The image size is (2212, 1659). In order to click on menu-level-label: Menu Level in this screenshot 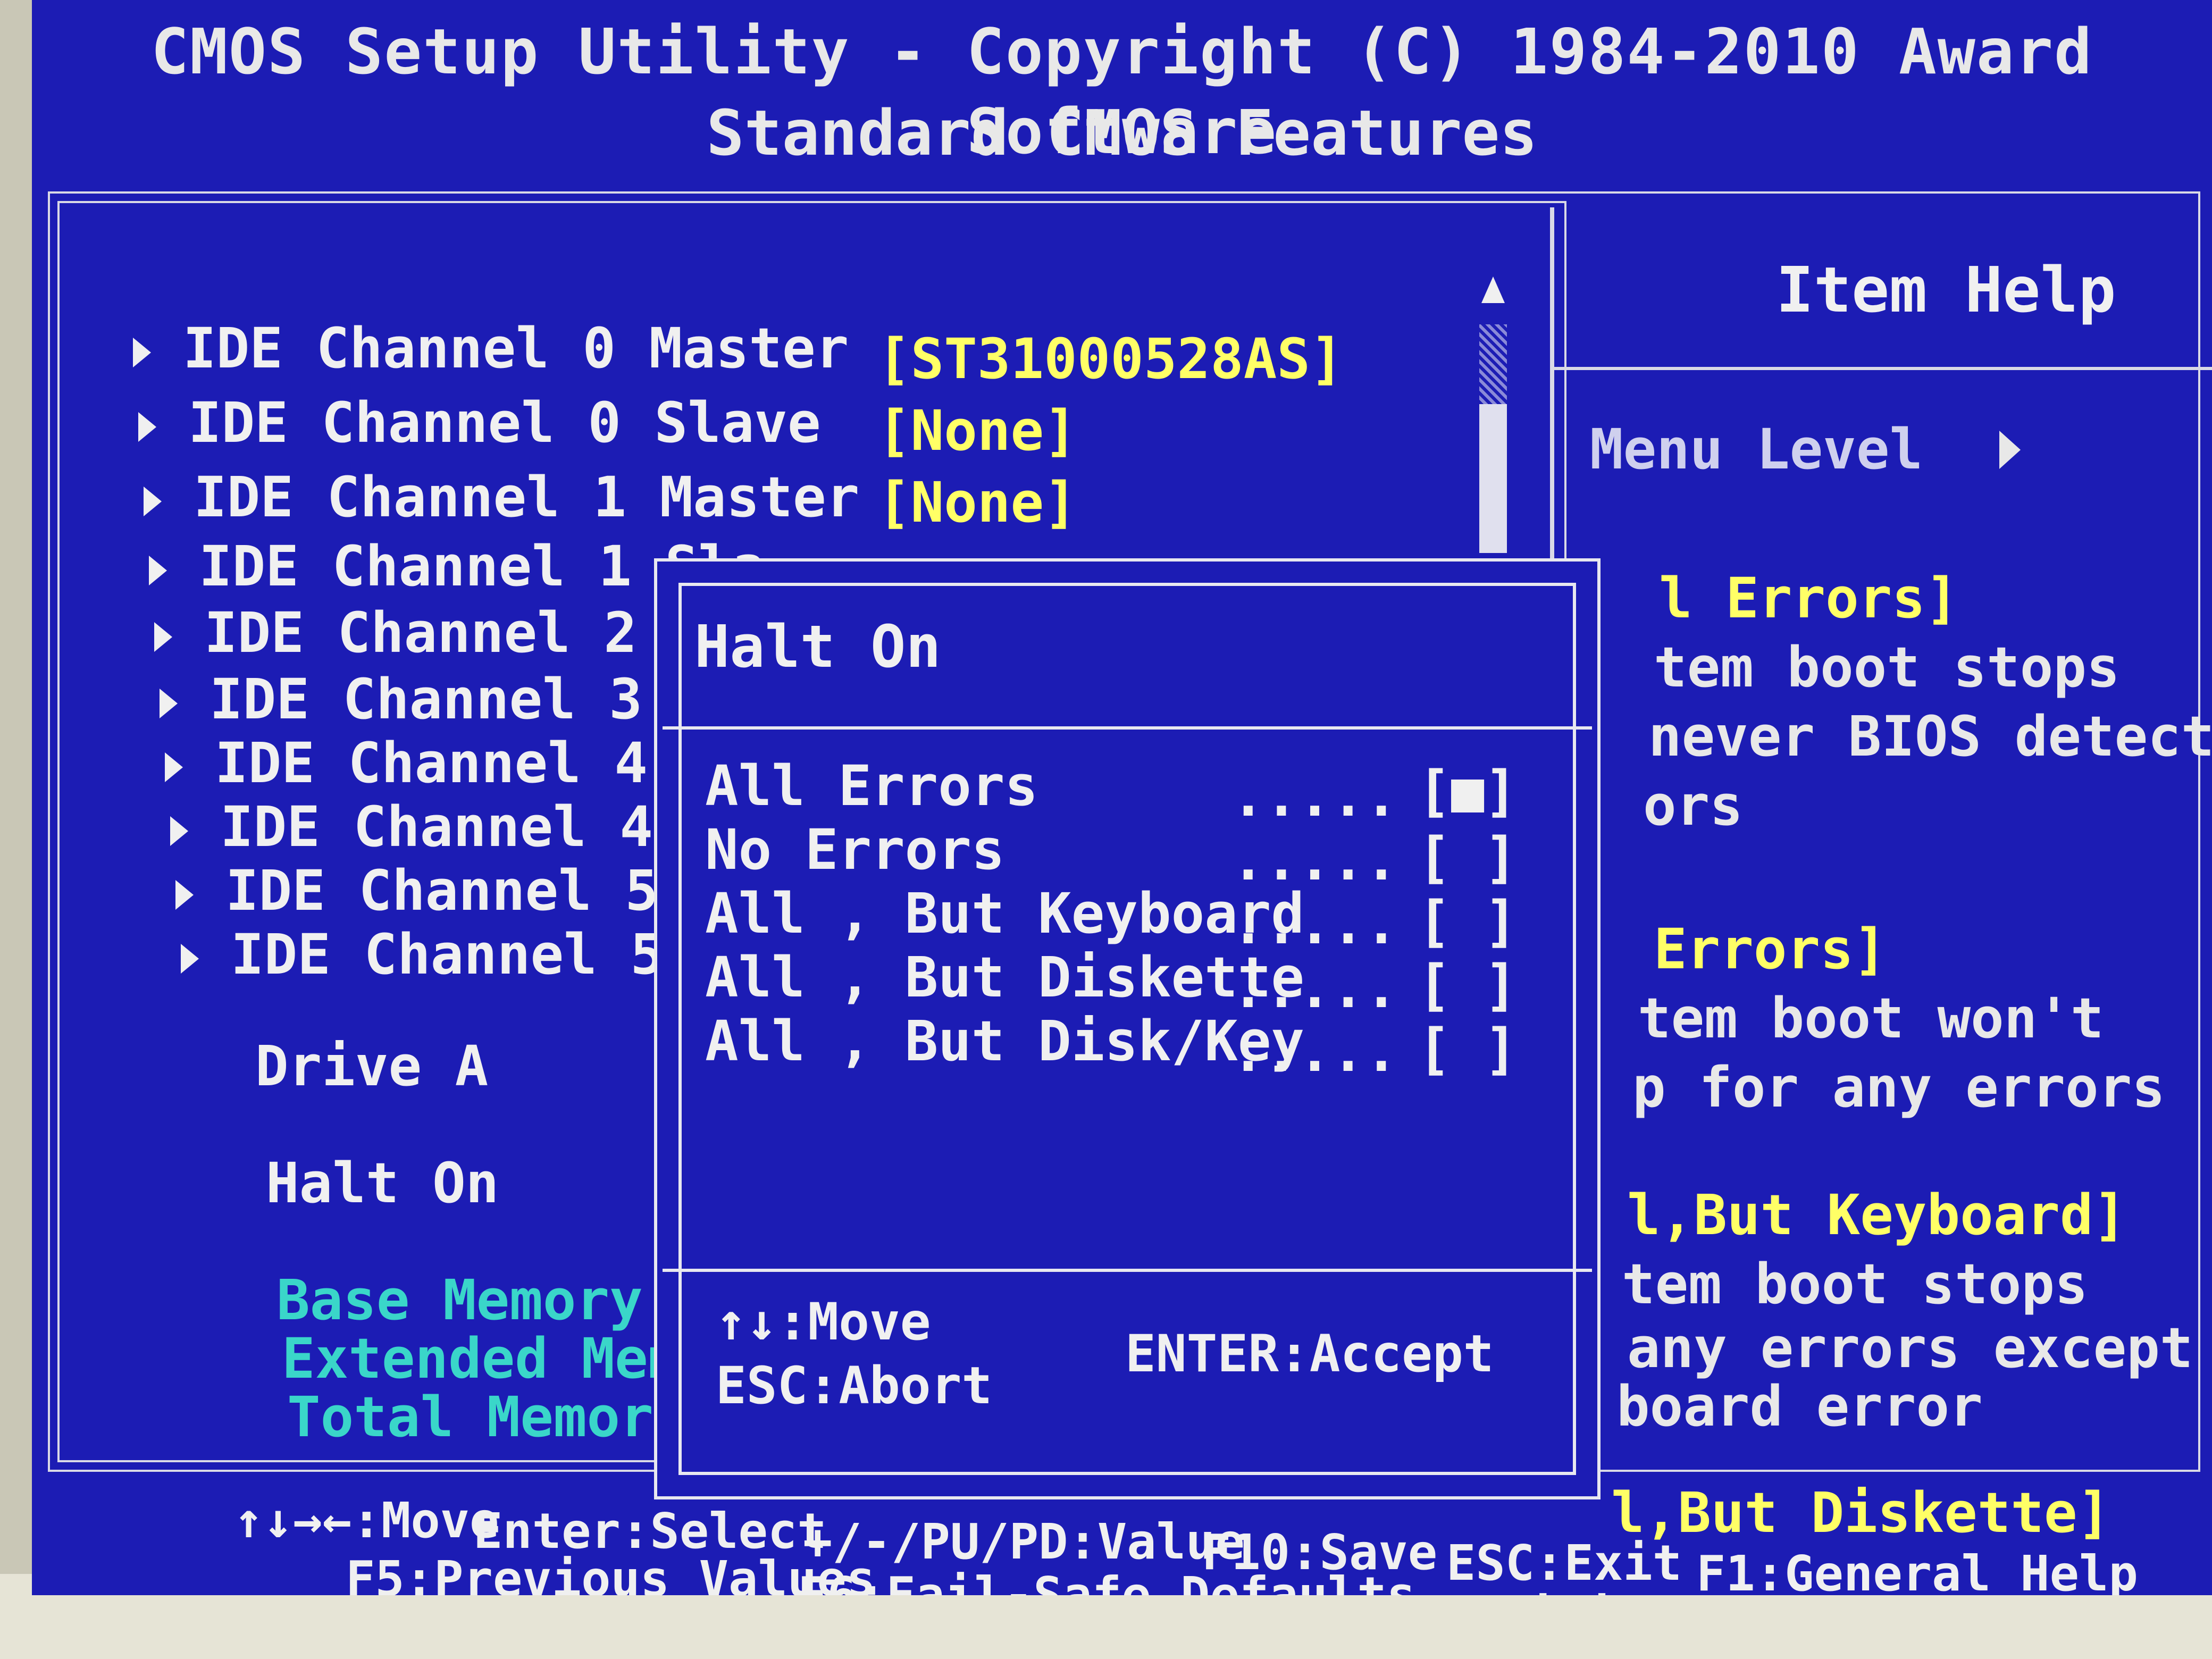, I will do `click(1756, 449)`.